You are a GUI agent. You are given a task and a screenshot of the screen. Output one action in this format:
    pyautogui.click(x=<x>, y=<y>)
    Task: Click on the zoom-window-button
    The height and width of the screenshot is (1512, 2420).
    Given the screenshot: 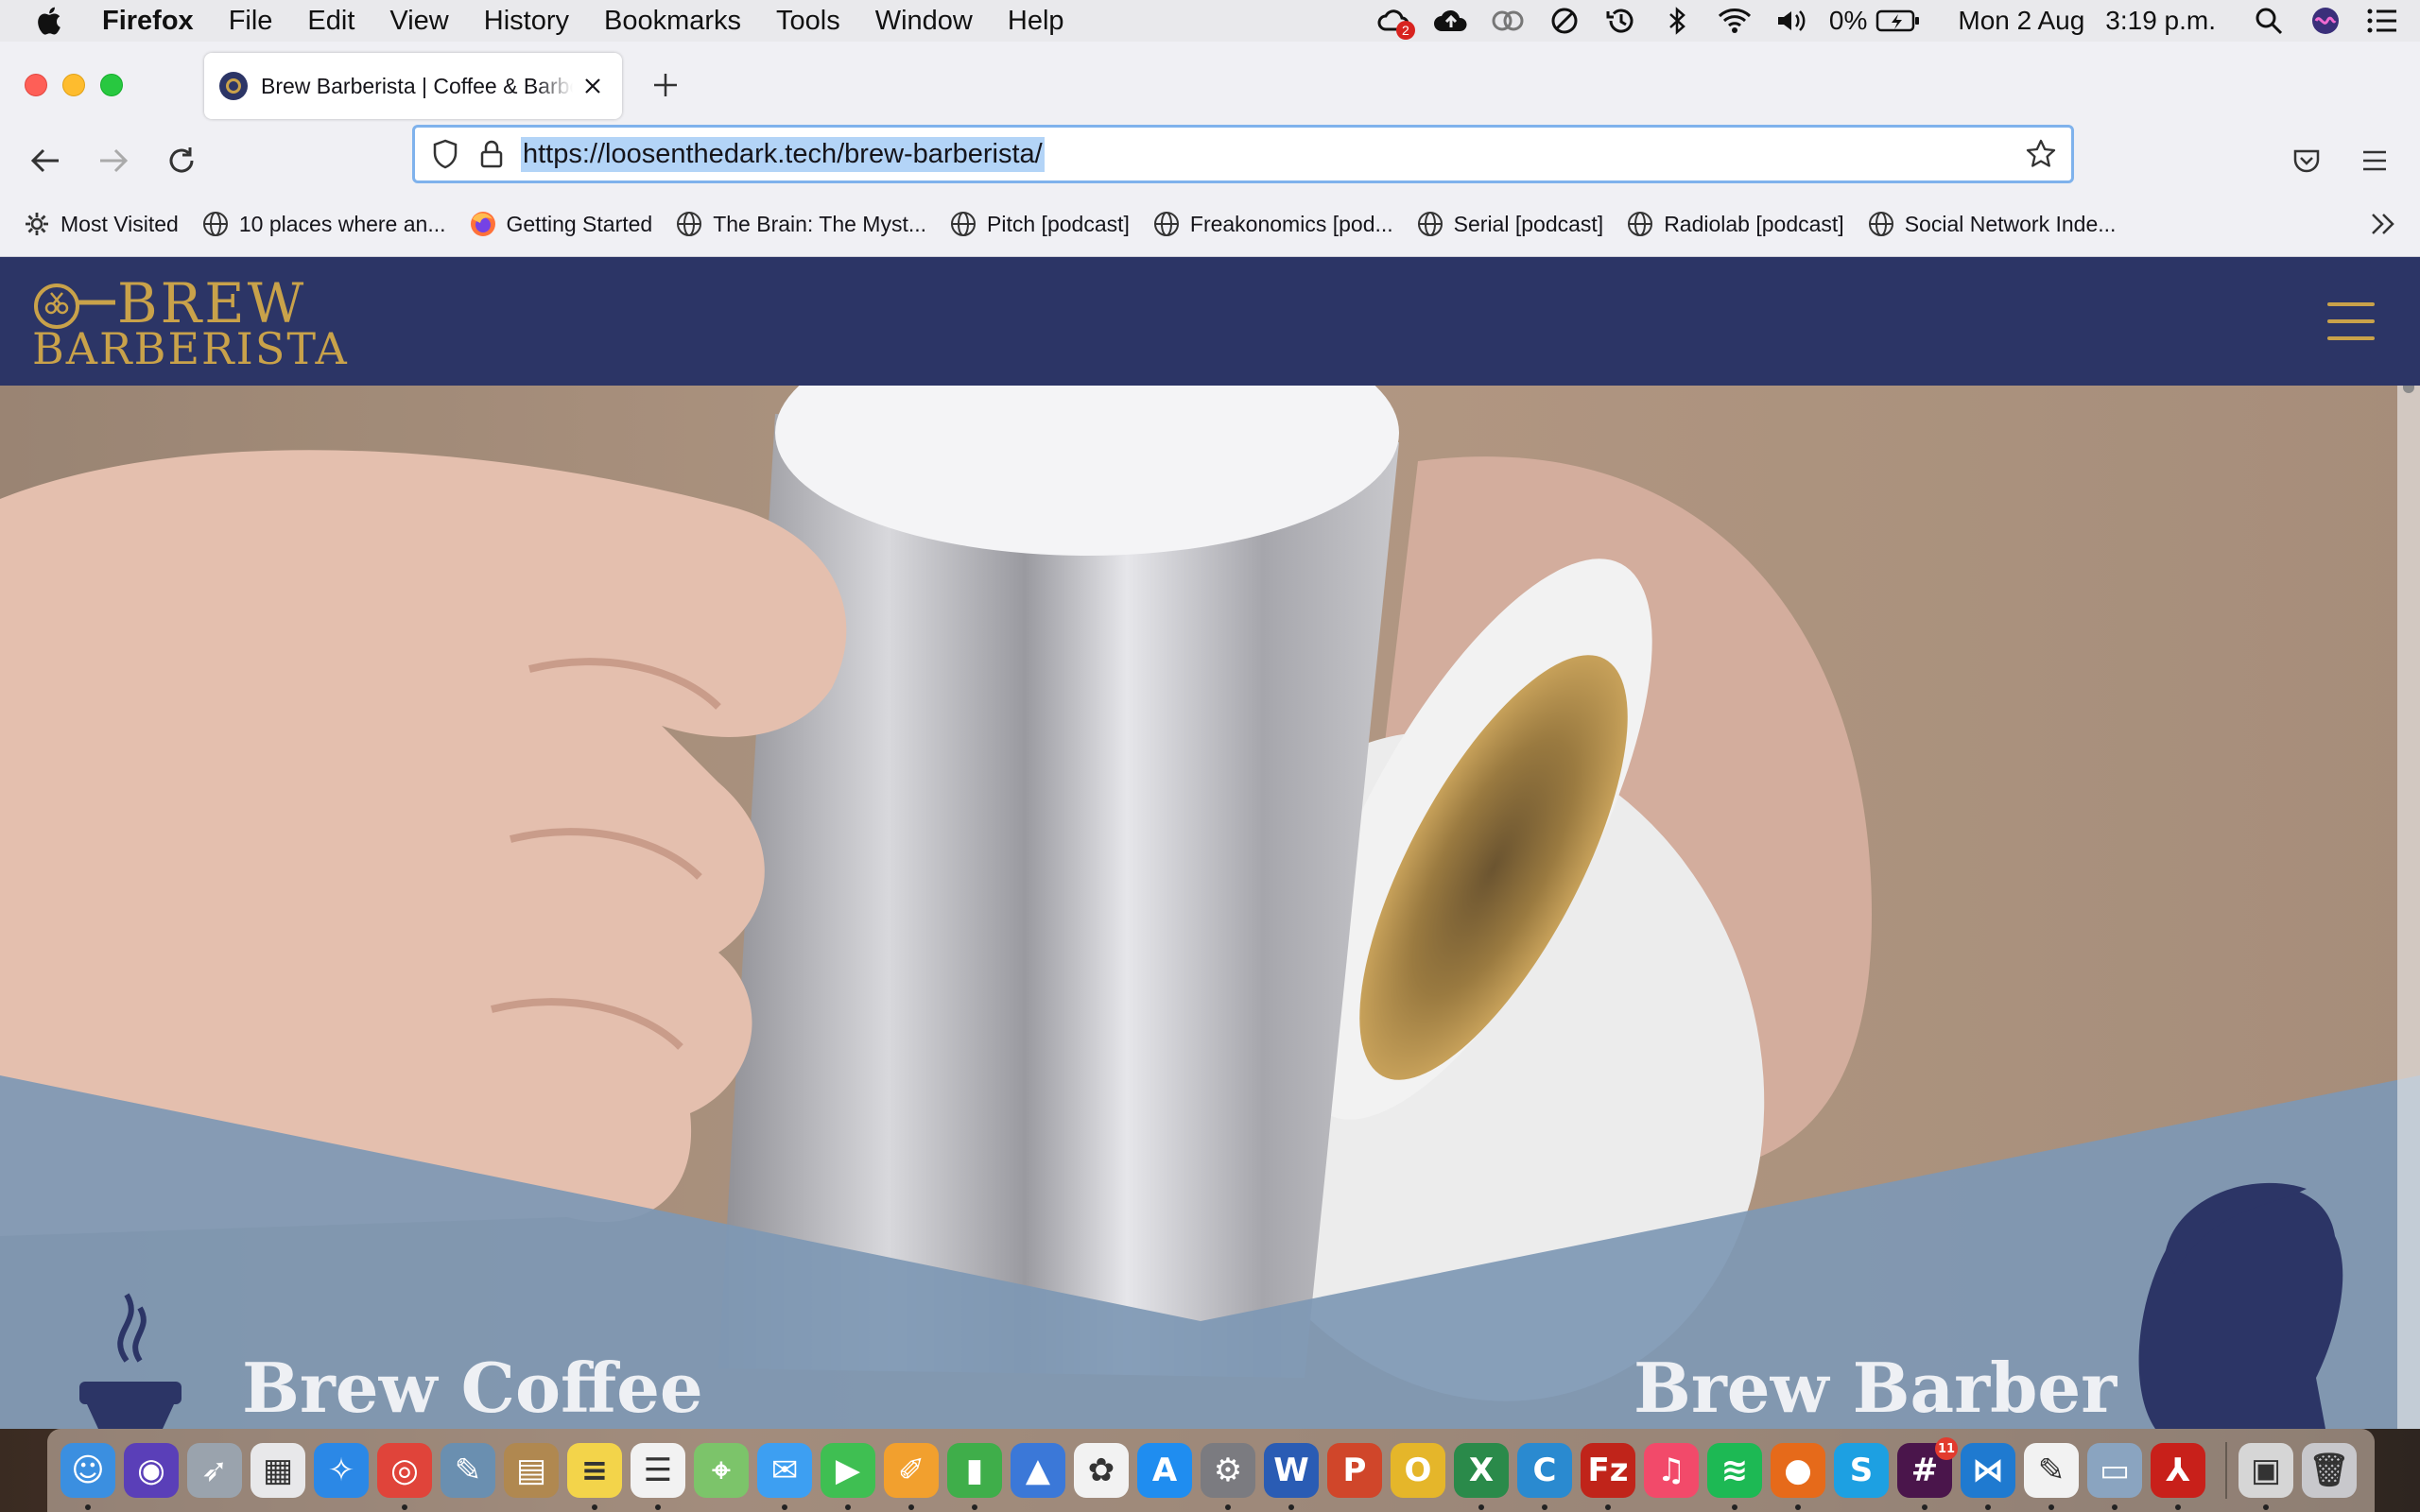 What is the action you would take?
    pyautogui.click(x=111, y=85)
    